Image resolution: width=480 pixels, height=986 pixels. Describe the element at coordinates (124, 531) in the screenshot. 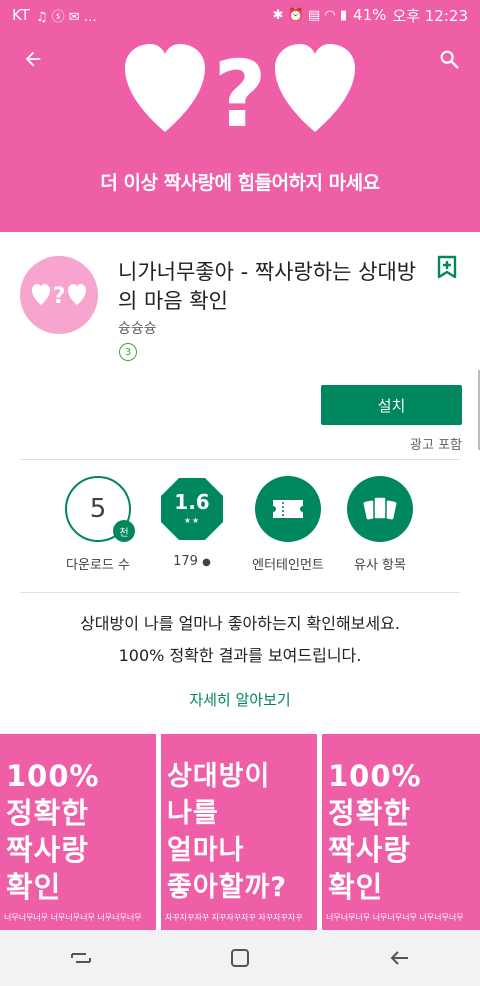

I see `downloads-unit-badge: 천` at that location.